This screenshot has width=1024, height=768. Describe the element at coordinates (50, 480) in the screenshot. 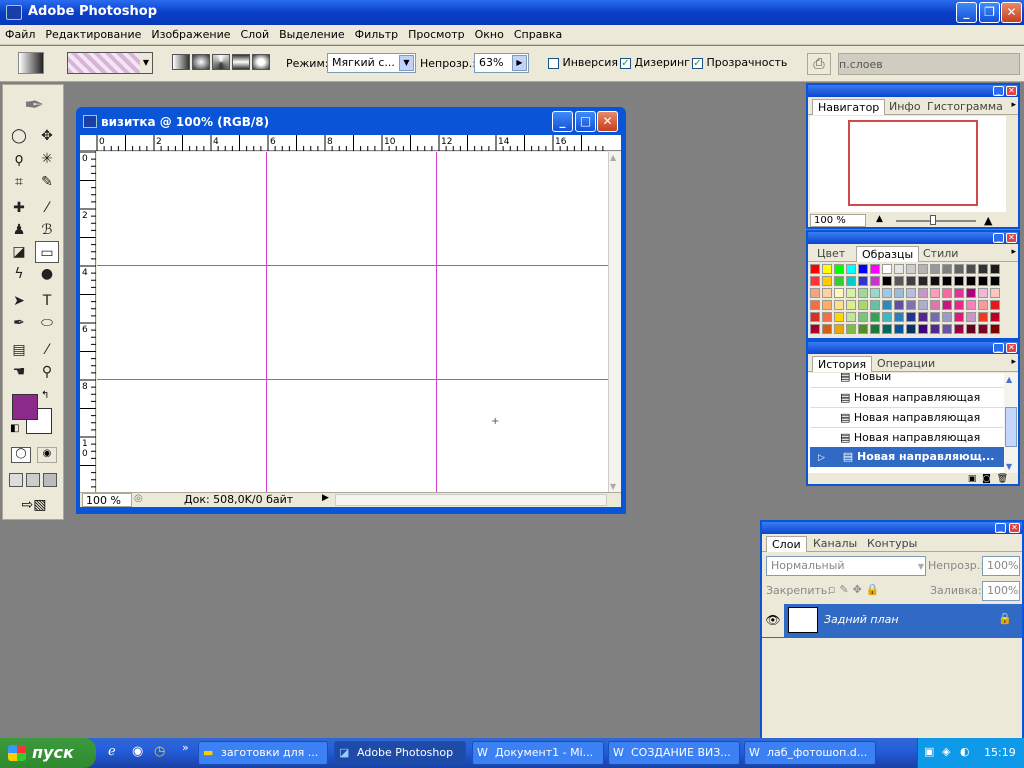

I see `full-screen-icon` at that location.